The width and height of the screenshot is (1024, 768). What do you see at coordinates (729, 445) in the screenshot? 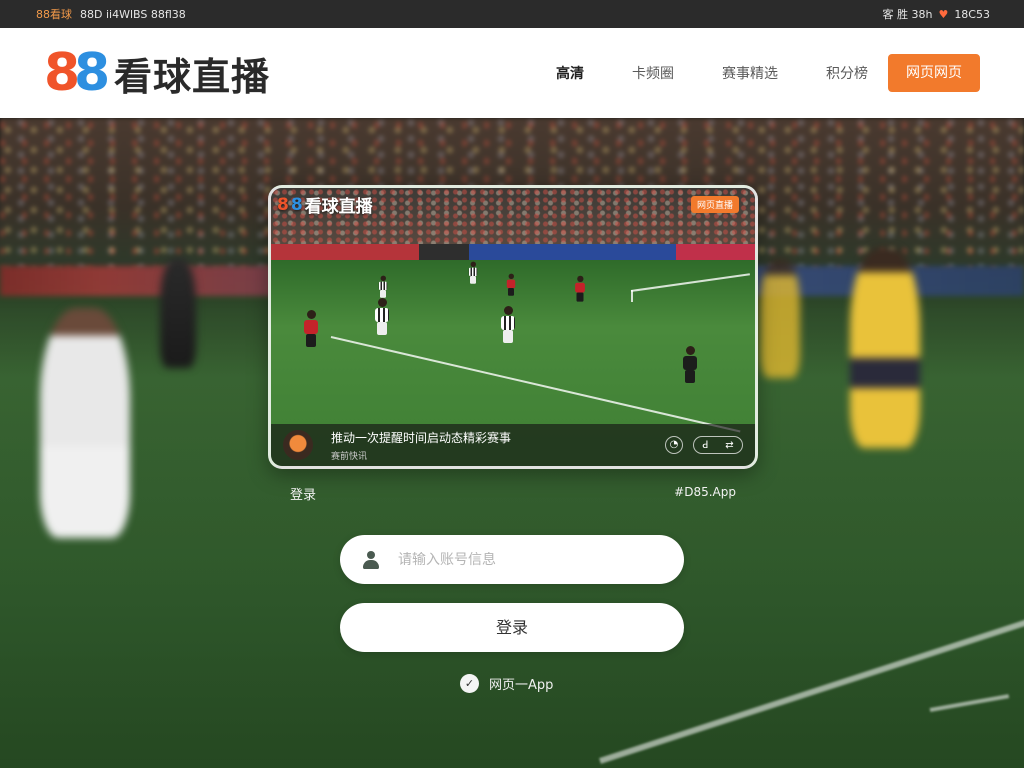
I see `switch-icon: ⇄` at bounding box center [729, 445].